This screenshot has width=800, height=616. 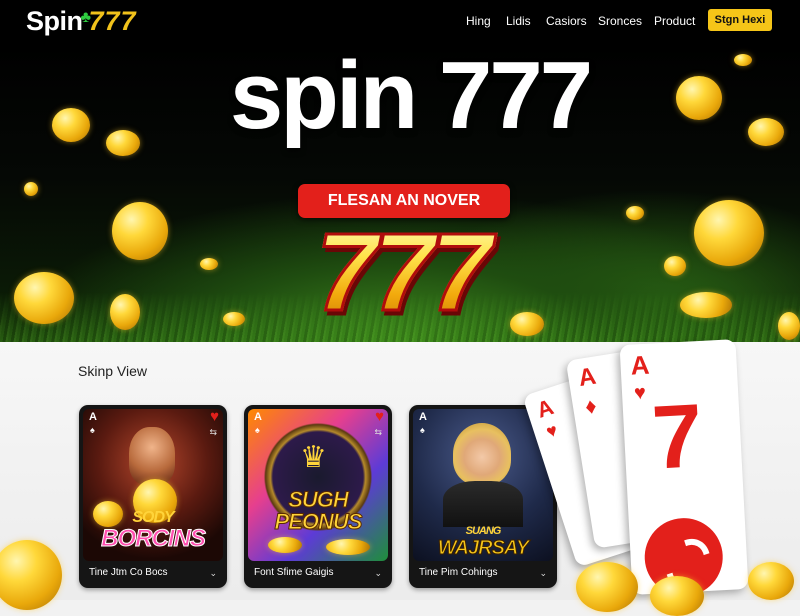 I want to click on nav-link-4: Sronces, so click(x=620, y=21).